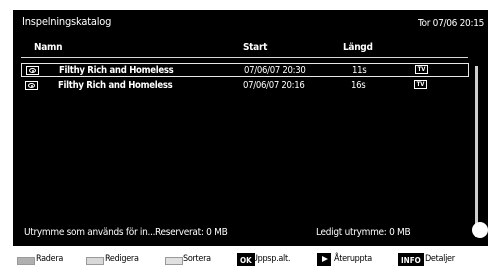 This screenshot has height=273, width=492. Describe the element at coordinates (440, 259) in the screenshot. I see `details-label: Detaljer` at that location.